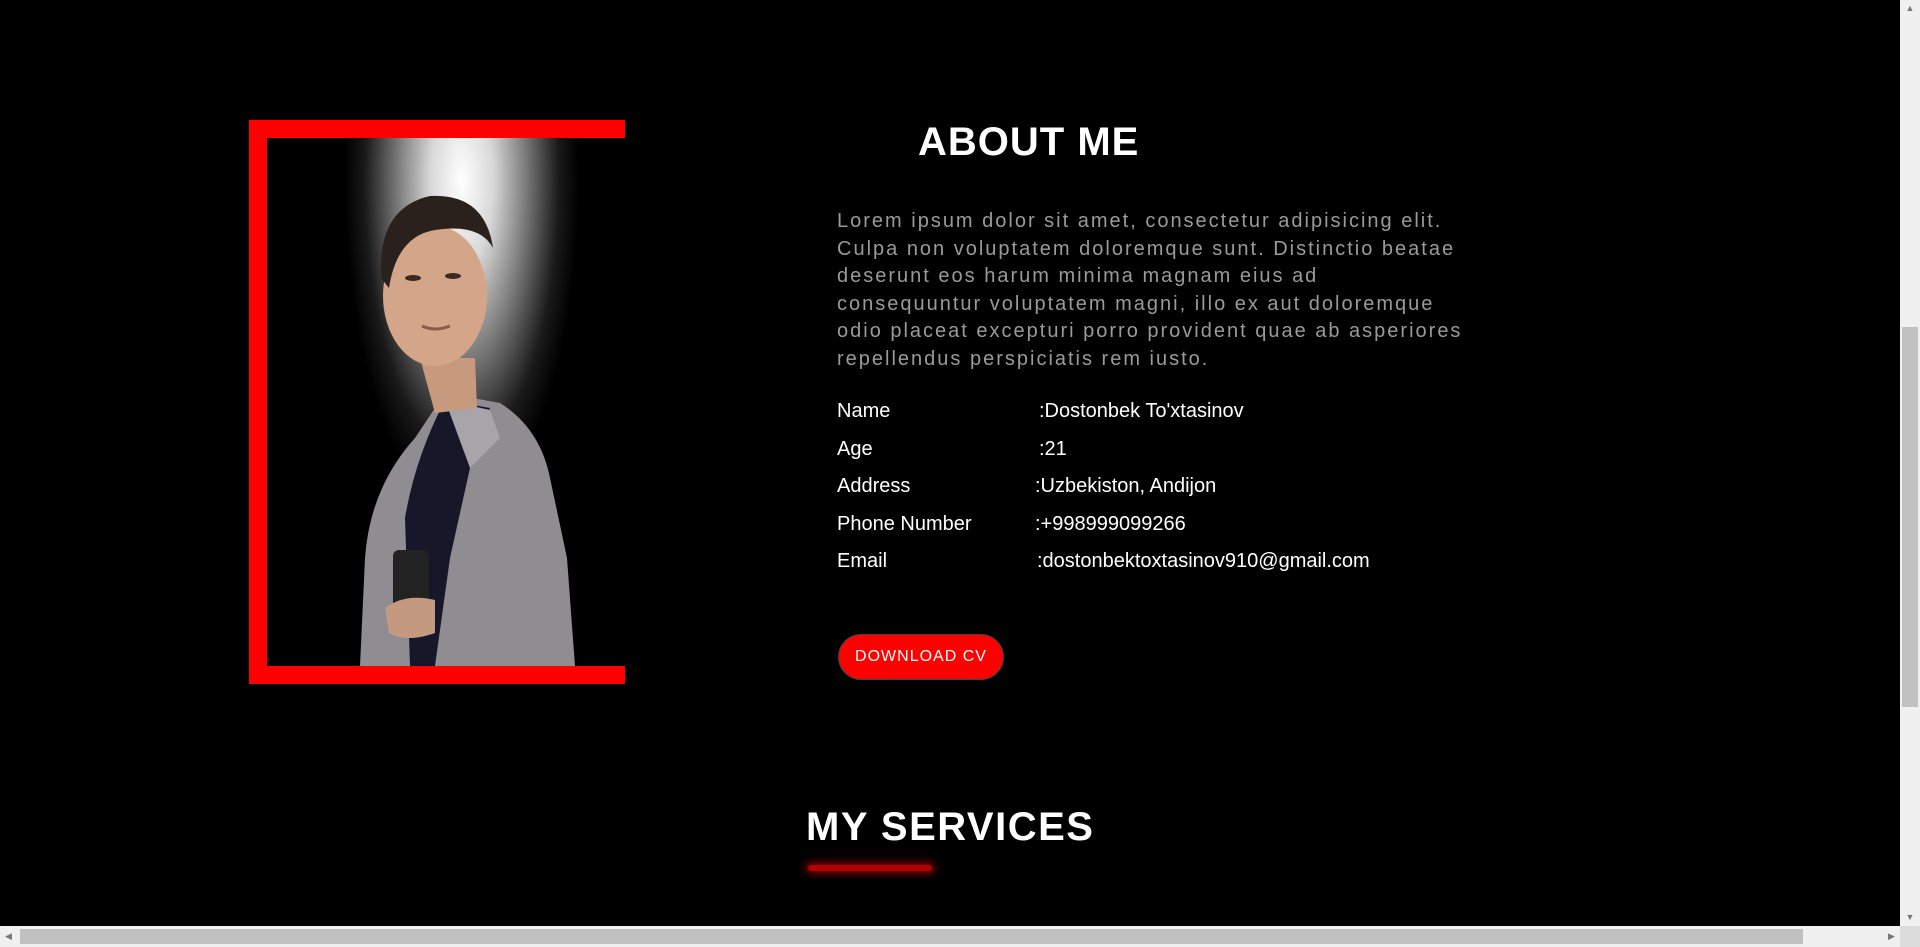 The width and height of the screenshot is (1920, 947). Describe the element at coordinates (950, 827) in the screenshot. I see `services-title: MY SERVICES` at that location.